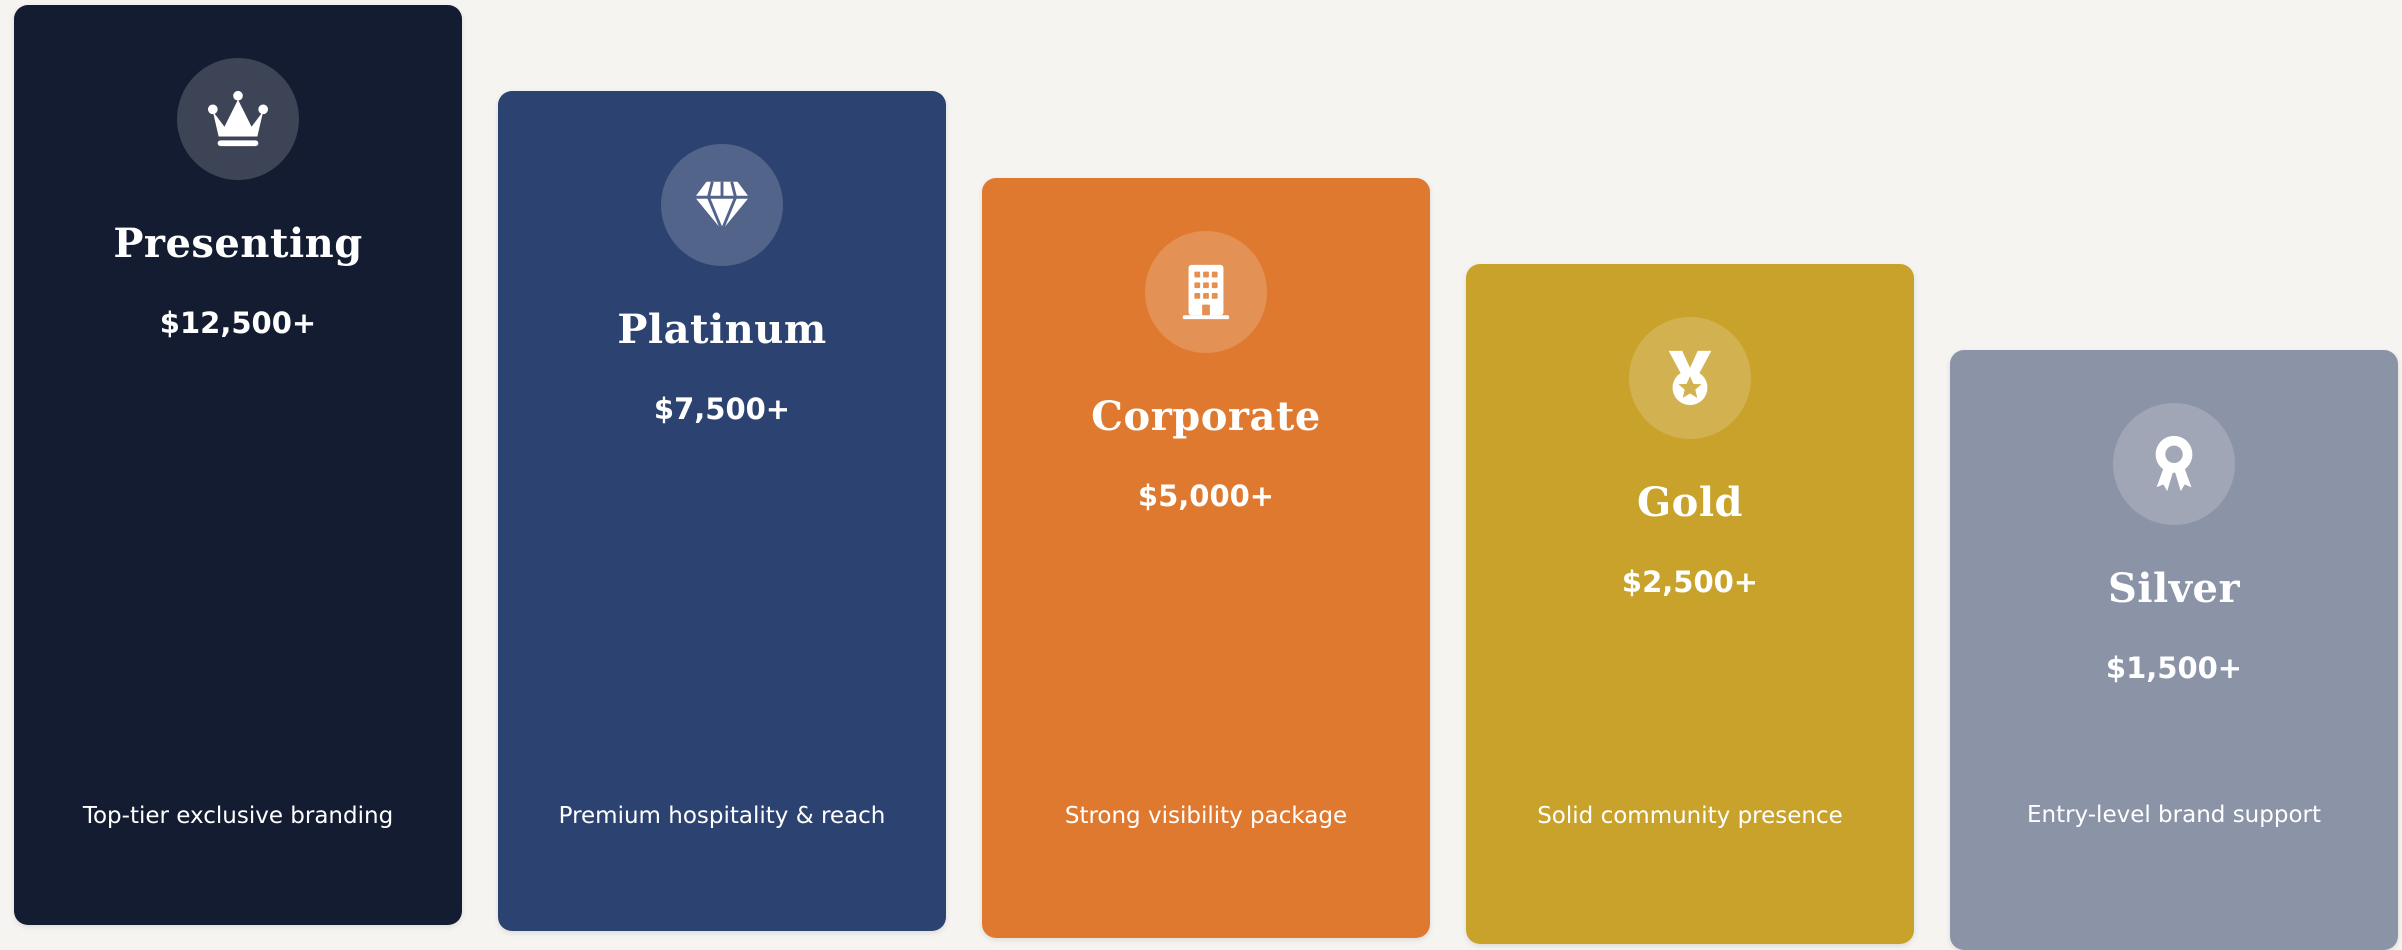 Image resolution: width=2402 pixels, height=950 pixels. Describe the element at coordinates (1206, 416) in the screenshot. I see `tier-name: Corporate` at that location.